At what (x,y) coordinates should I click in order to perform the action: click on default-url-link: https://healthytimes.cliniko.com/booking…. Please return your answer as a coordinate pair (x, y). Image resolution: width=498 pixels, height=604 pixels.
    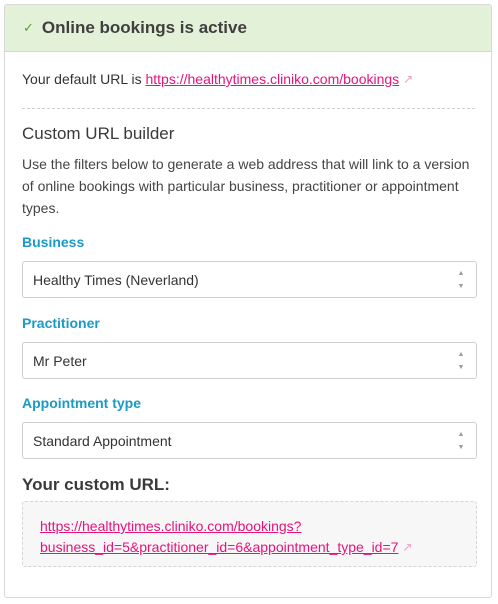
    Looking at the image, I should click on (272, 79).